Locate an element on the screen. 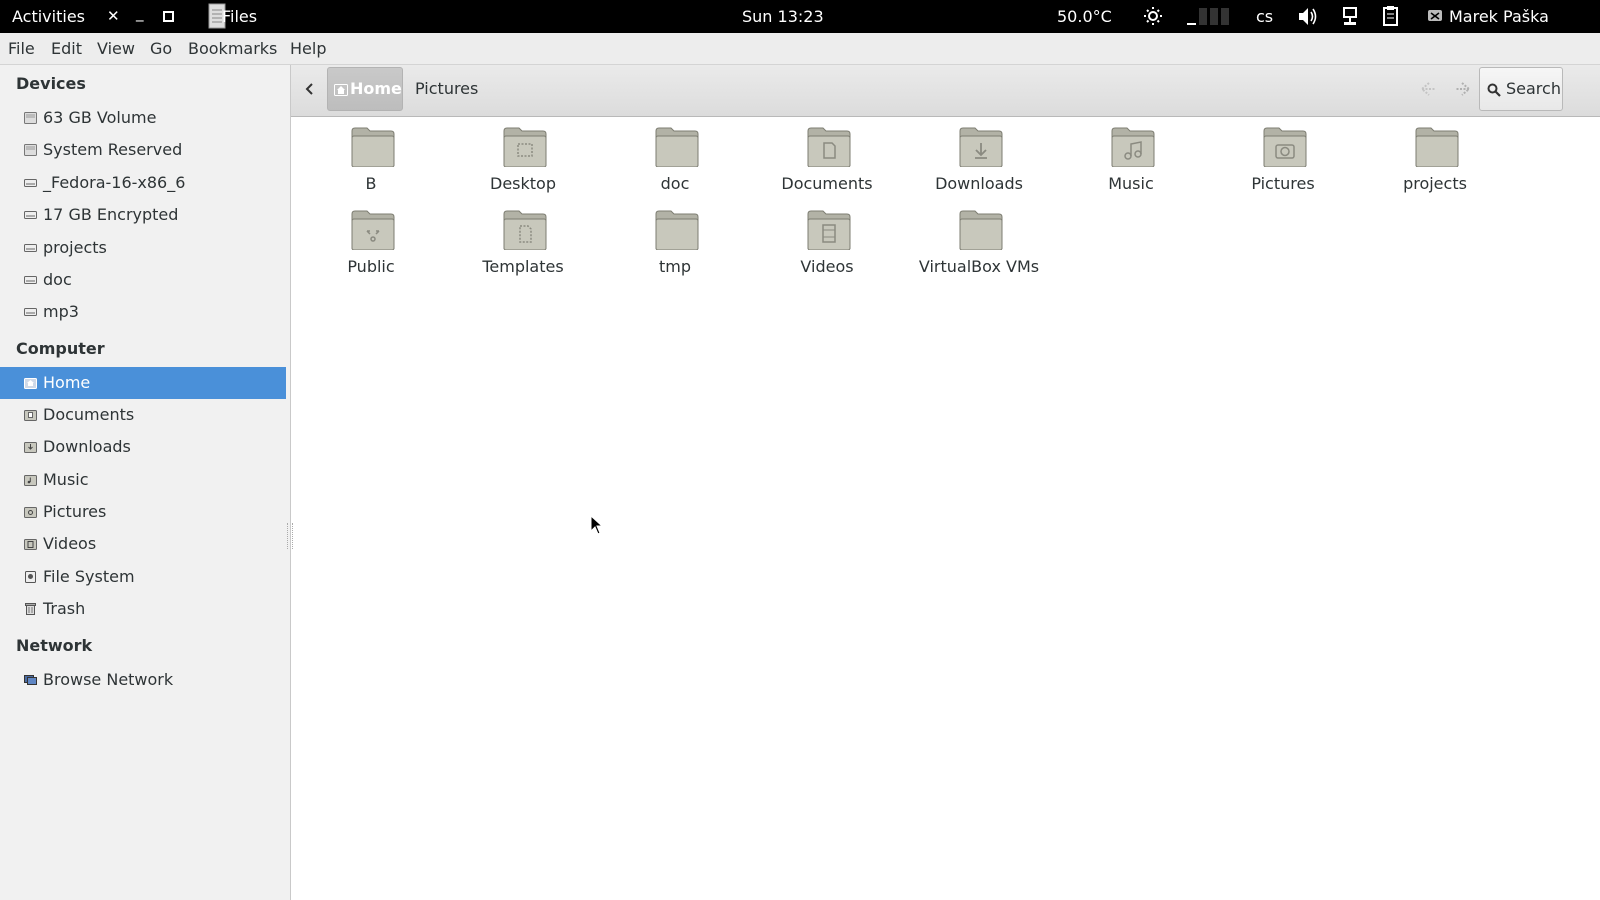 The height and width of the screenshot is (900, 1600). file-item-doc: doc is located at coordinates (675, 157).